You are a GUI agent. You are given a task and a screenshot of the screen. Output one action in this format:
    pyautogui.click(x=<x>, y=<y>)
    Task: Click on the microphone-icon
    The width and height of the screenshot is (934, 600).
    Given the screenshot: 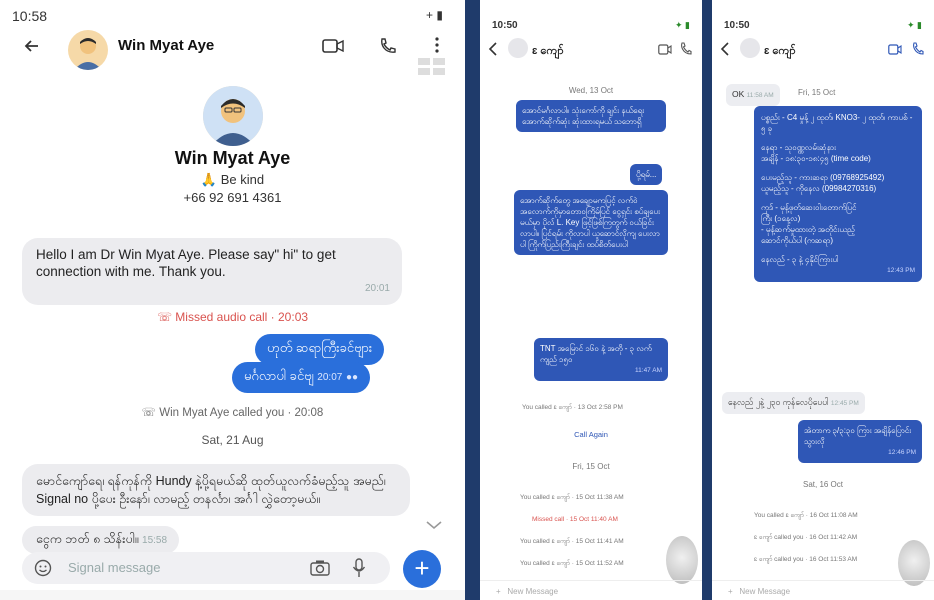 What is the action you would take?
    pyautogui.click(x=359, y=568)
    